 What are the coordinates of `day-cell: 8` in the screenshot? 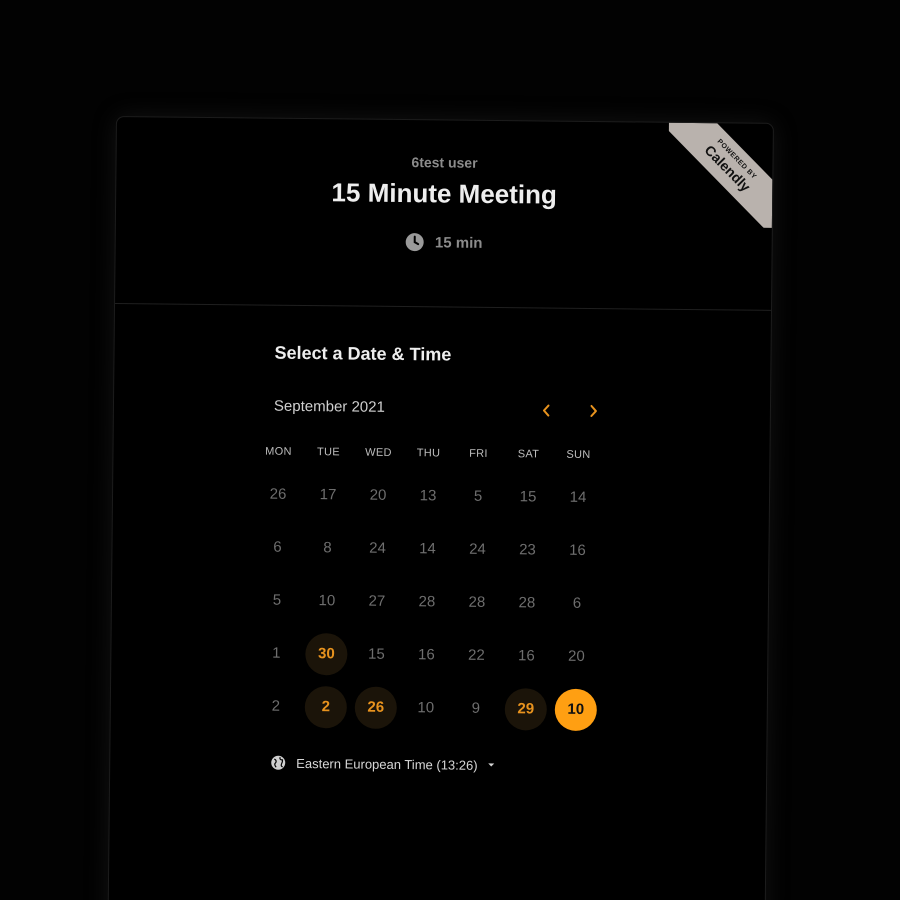 It's located at (327, 548).